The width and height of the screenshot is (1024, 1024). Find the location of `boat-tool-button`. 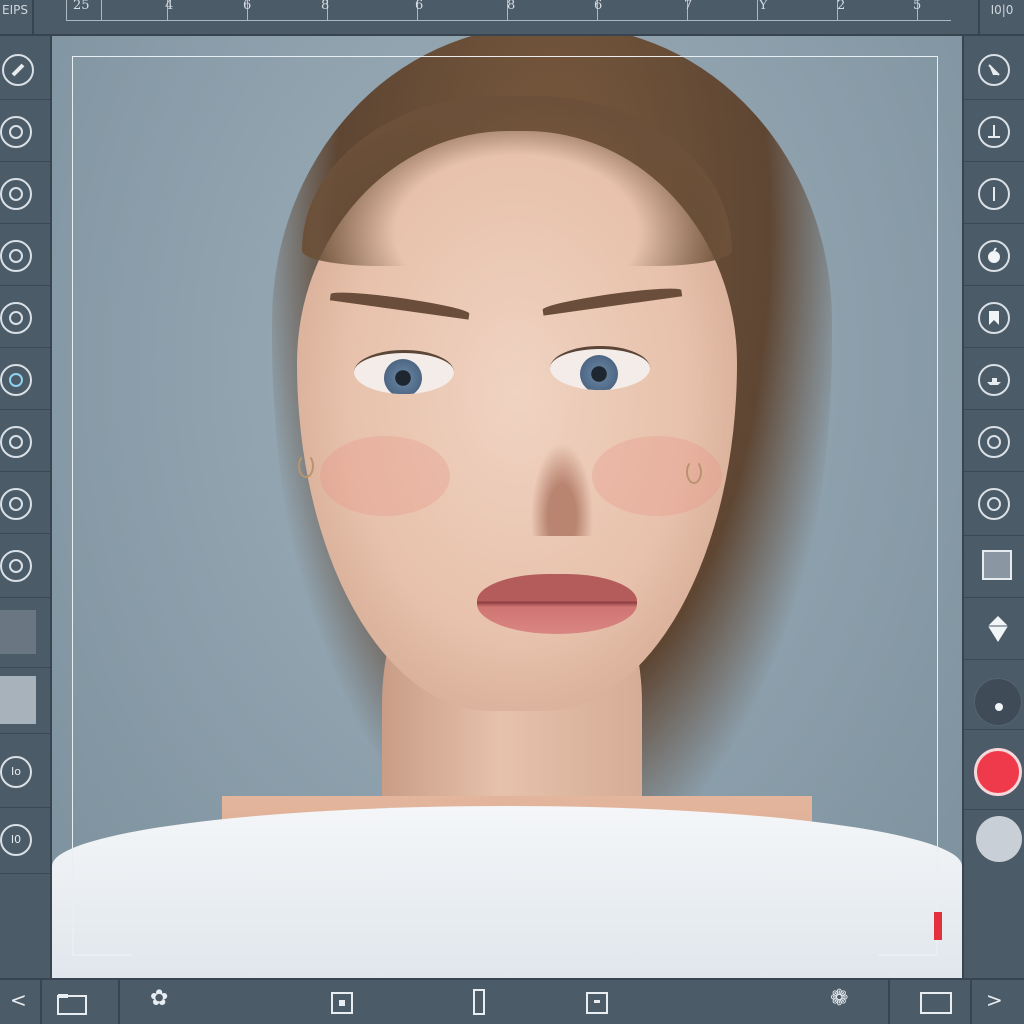

boat-tool-button is located at coordinates (994, 379).